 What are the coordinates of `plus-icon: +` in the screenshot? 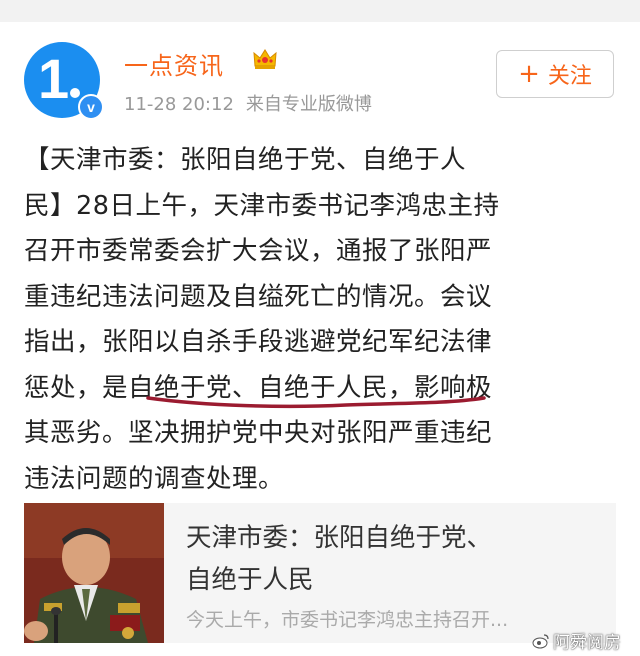 It's located at (529, 74).